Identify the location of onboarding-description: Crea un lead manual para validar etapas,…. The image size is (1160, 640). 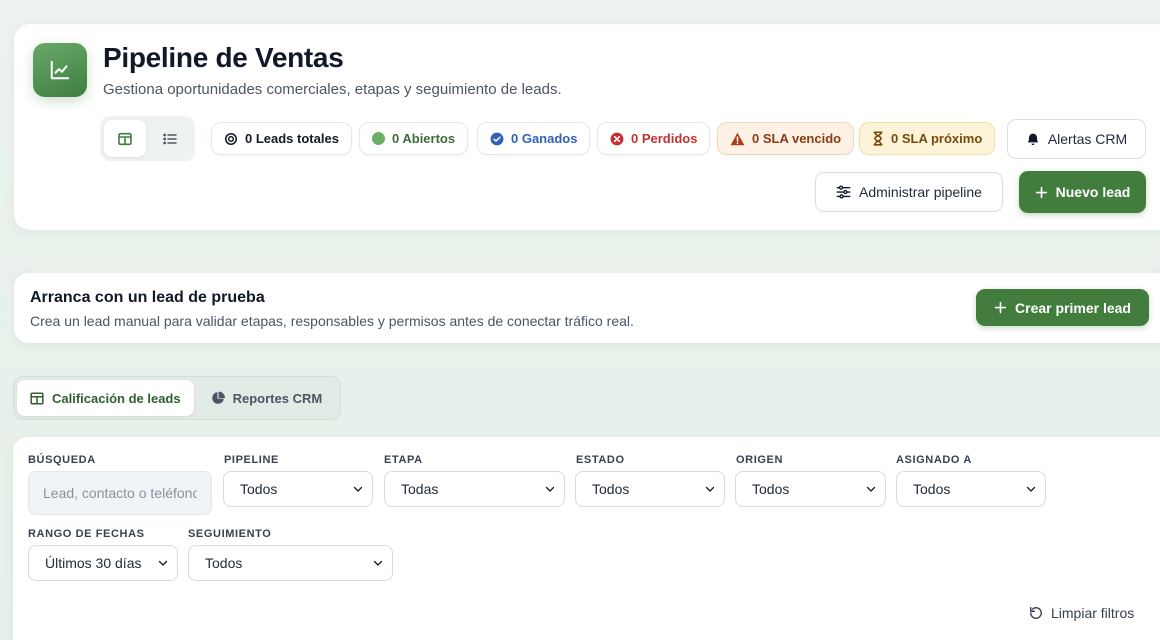
(332, 321).